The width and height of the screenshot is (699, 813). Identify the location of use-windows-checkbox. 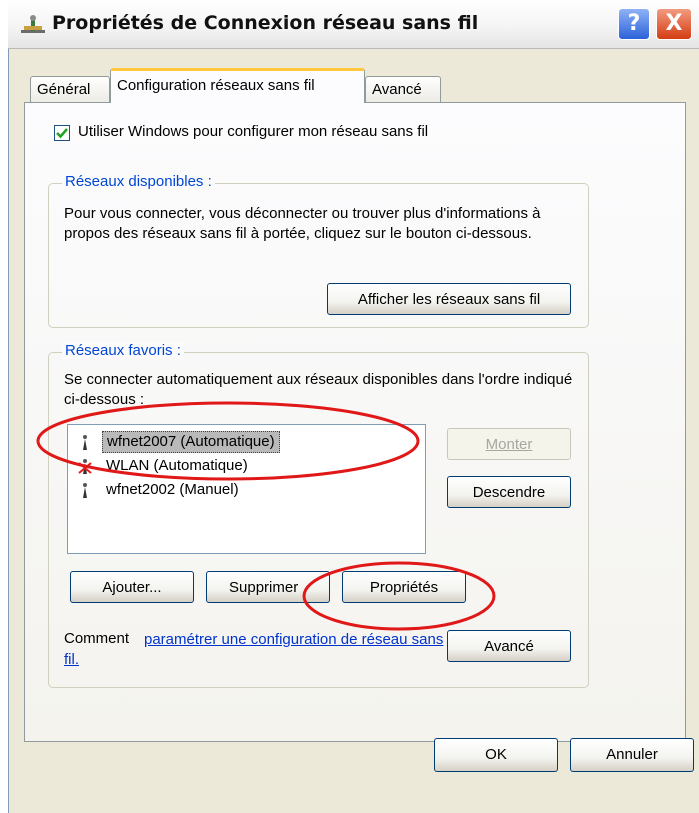
(62, 133).